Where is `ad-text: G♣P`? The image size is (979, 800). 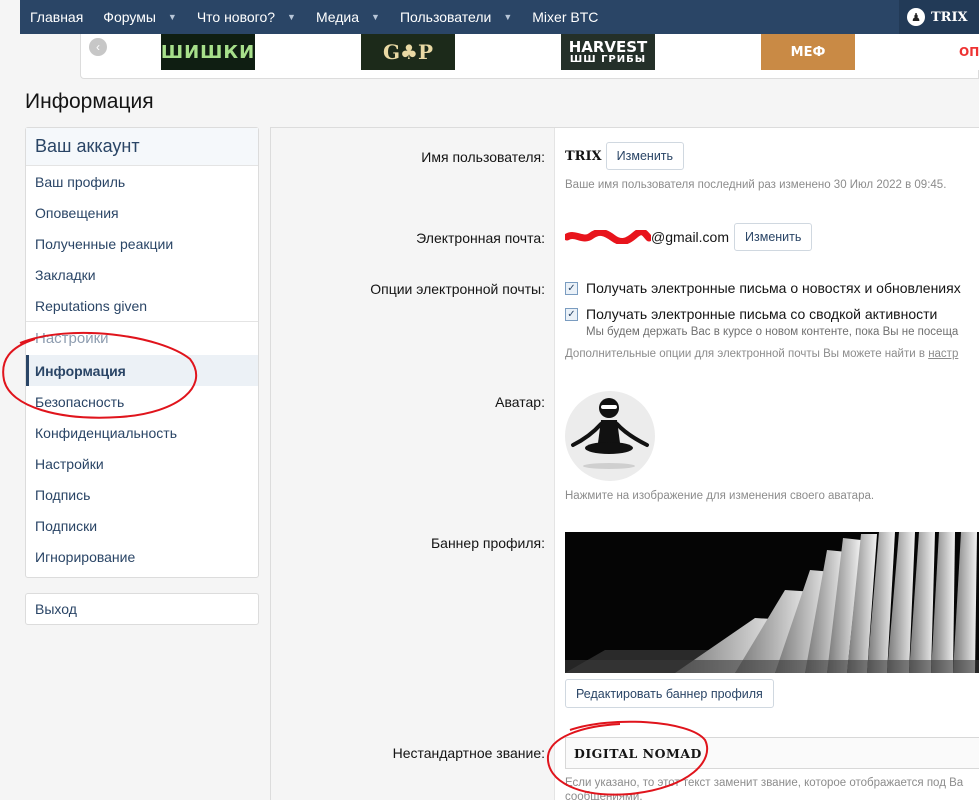
ad-text: G♣P is located at coordinates (408, 52).